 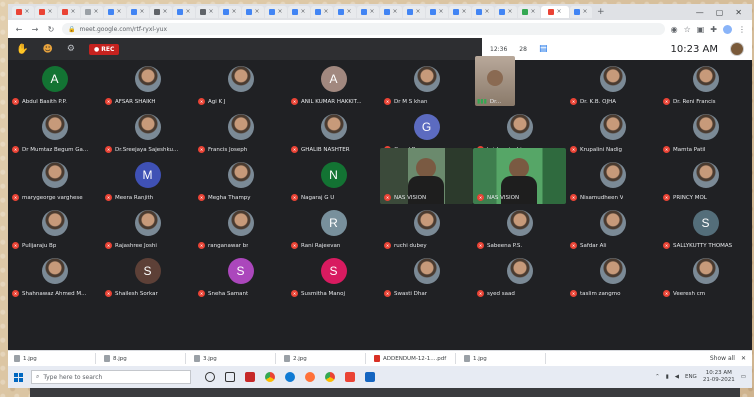 What do you see at coordinates (705, 133) in the screenshot?
I see `participant-tile: ✕ Mamta Patil` at bounding box center [705, 133].